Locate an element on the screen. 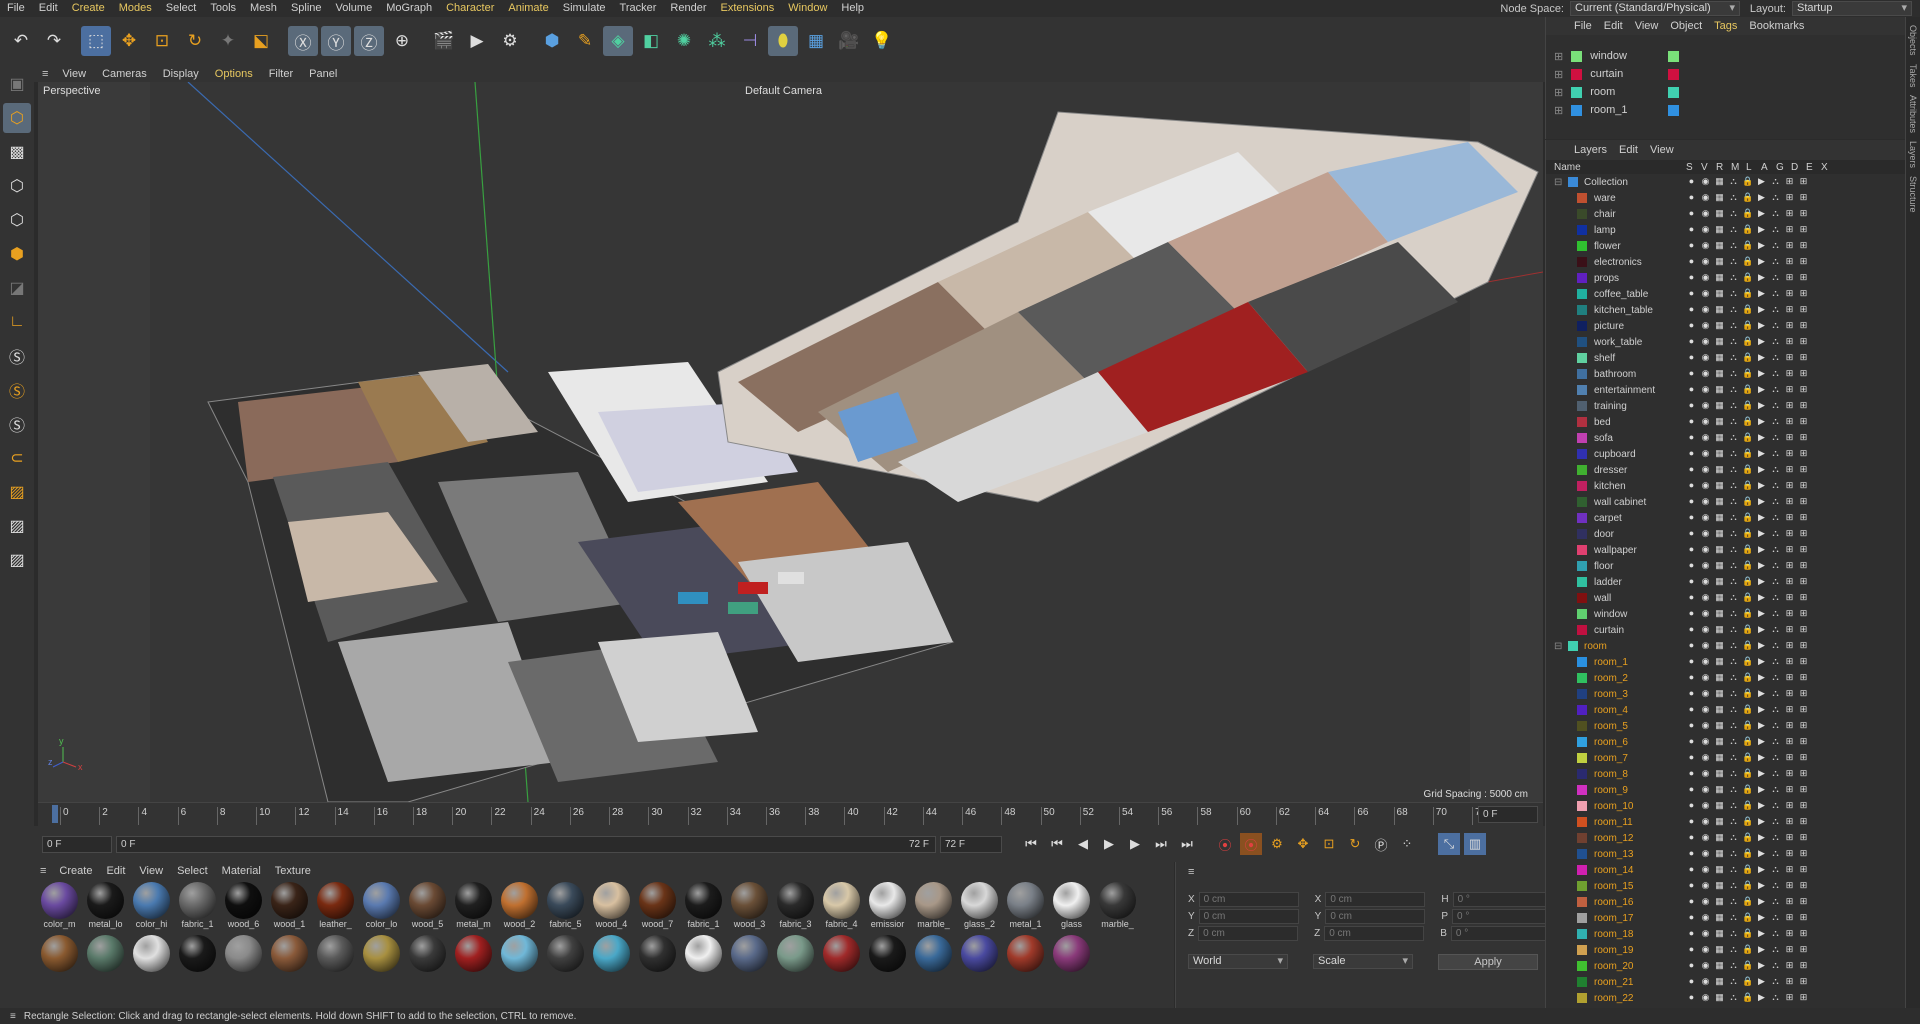 This screenshot has height=1024, width=1920. key-rotation-icon: ↻ is located at coordinates (1355, 844).